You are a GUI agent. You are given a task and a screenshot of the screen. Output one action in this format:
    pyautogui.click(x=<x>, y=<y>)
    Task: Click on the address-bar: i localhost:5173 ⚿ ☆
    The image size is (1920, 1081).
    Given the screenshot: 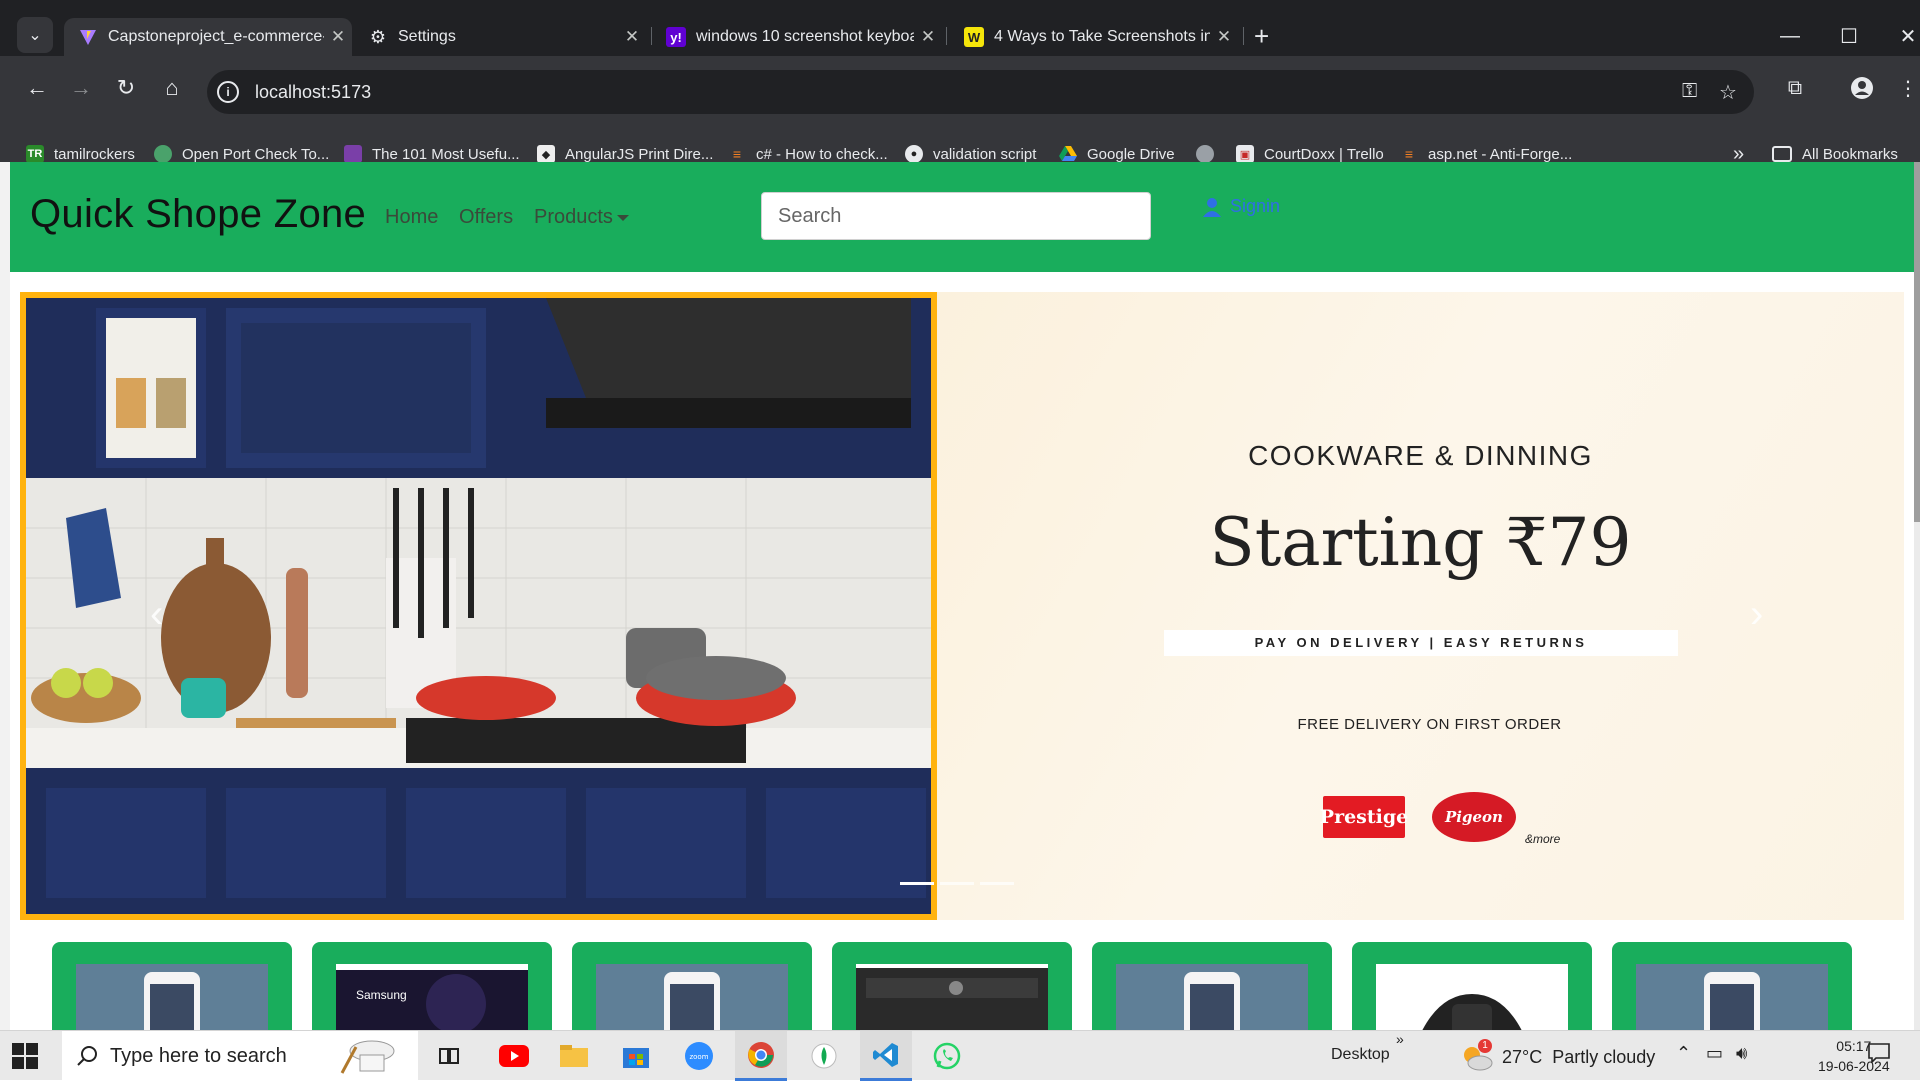 What is the action you would take?
    pyautogui.click(x=980, y=92)
    